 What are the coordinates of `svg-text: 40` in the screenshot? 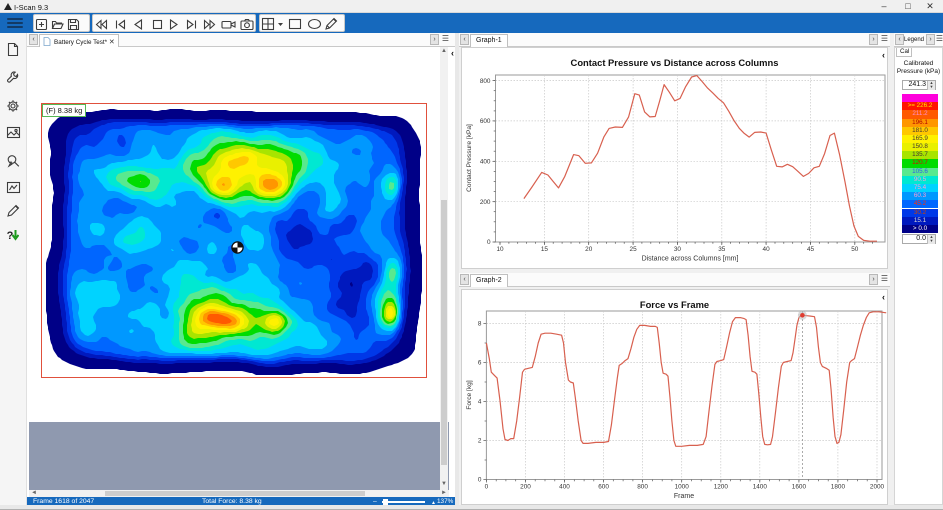 It's located at (767, 249).